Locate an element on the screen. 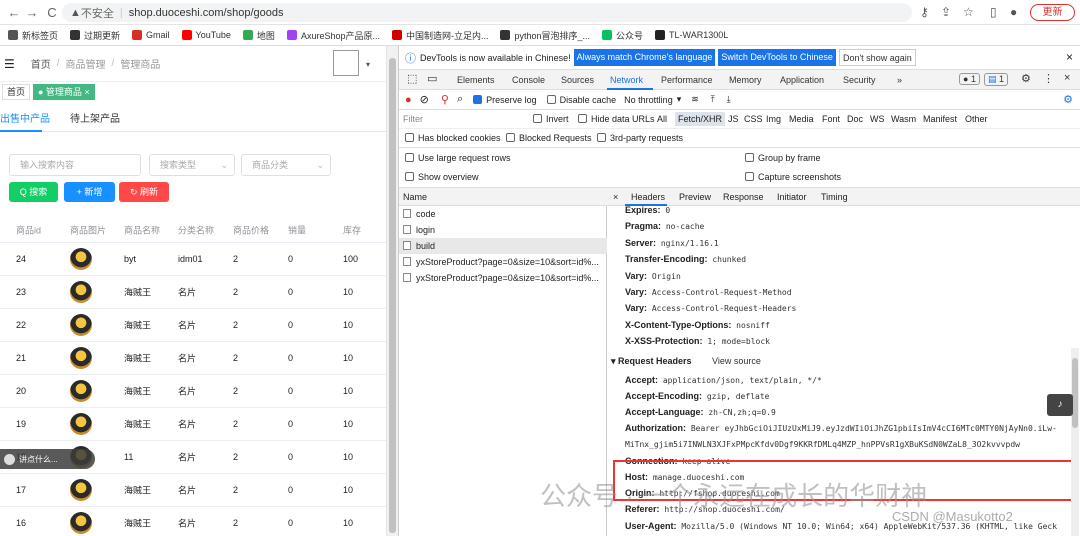  inspect-icon: ⬚ is located at coordinates (412, 78).